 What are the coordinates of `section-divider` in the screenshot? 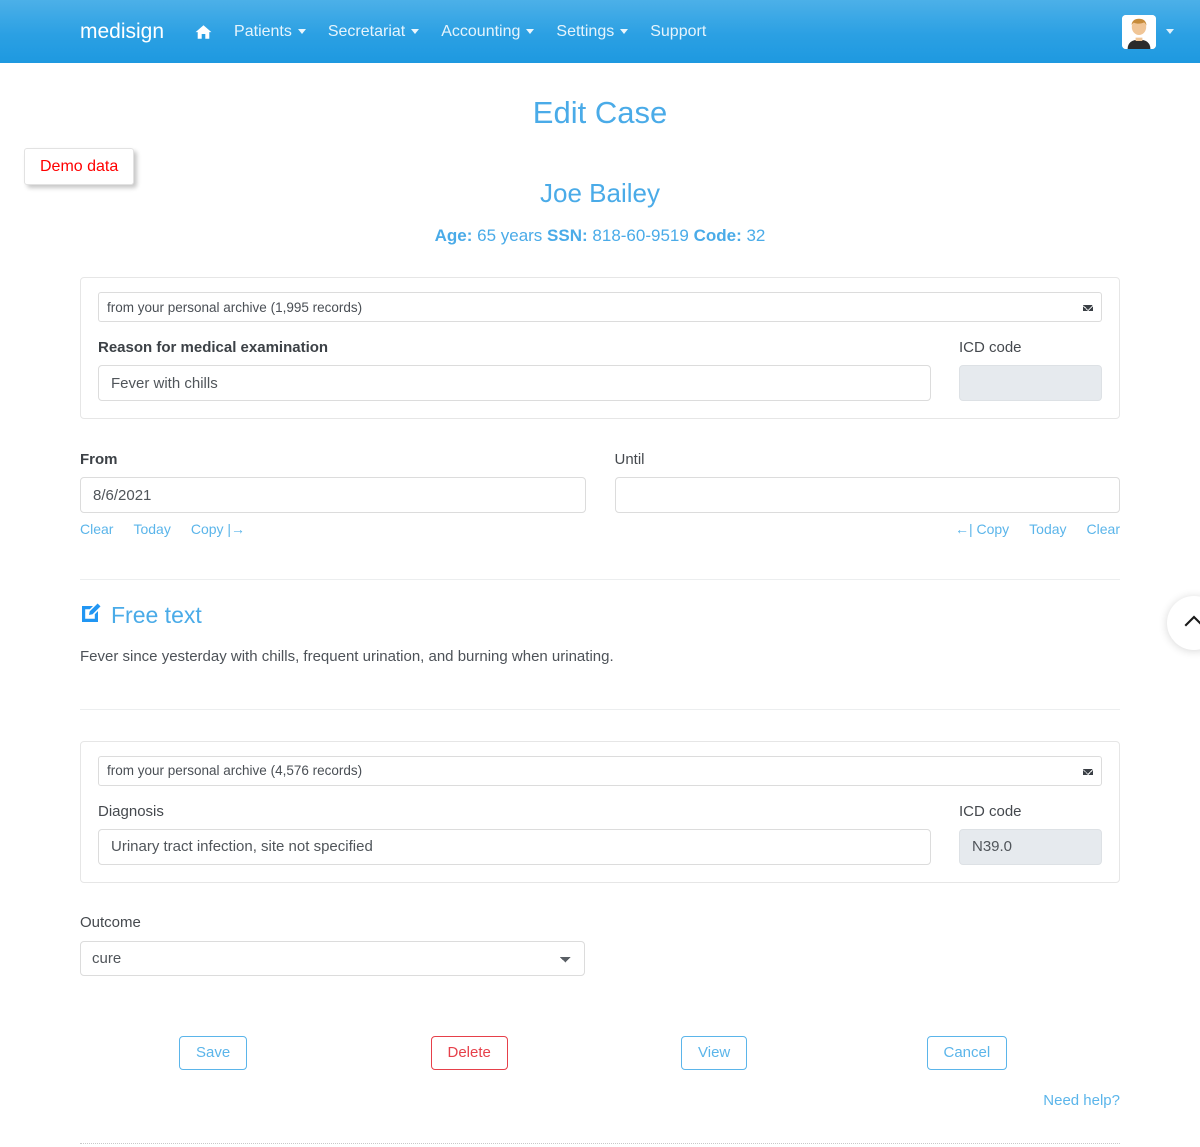 It's located at (600, 580).